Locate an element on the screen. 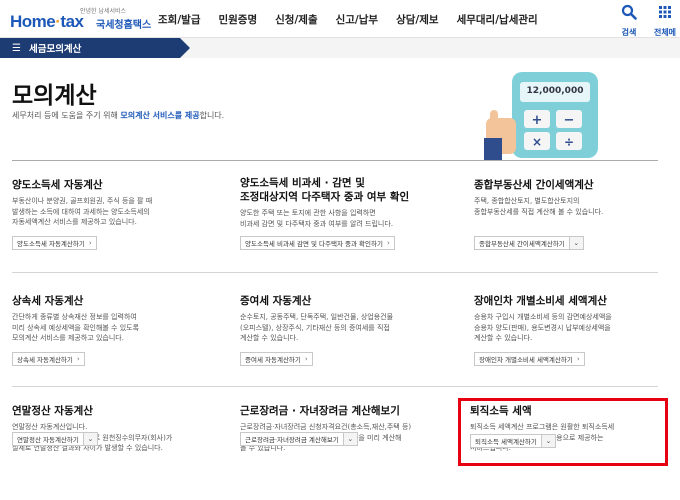 The image size is (680, 500). work-child-incentive-calc-button: 근로장려금·자녀장려금 계산해보기 ⌄ is located at coordinates (299, 439).